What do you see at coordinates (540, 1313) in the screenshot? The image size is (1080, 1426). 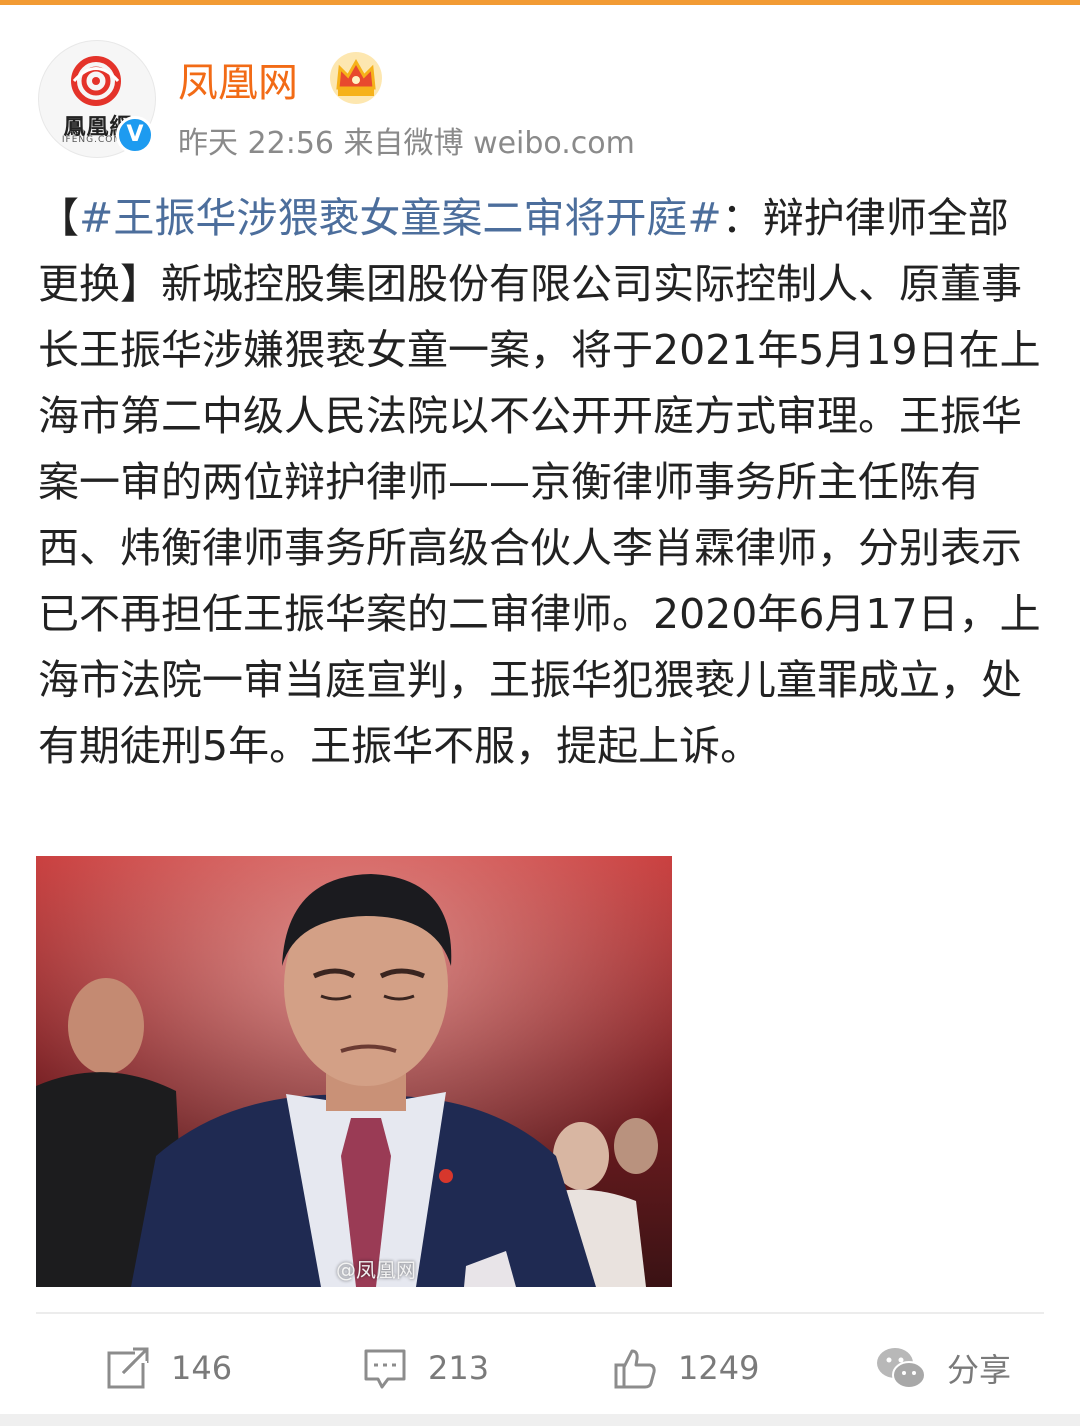 I see `divider` at bounding box center [540, 1313].